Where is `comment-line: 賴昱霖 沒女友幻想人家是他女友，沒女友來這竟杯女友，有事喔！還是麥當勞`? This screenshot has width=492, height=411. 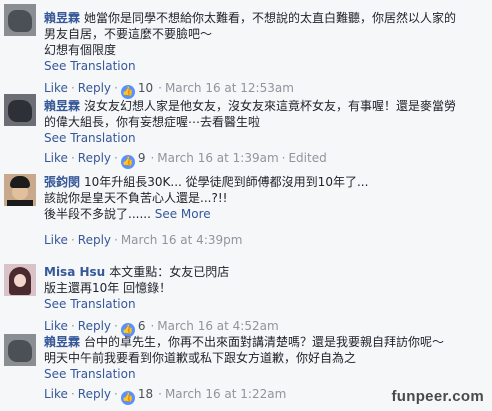
comment-line: 賴昱霖 沒女友幻想人家是他女友，沒女友來這竟杯女友，有事喔！還是麥當勞 is located at coordinates (250, 106).